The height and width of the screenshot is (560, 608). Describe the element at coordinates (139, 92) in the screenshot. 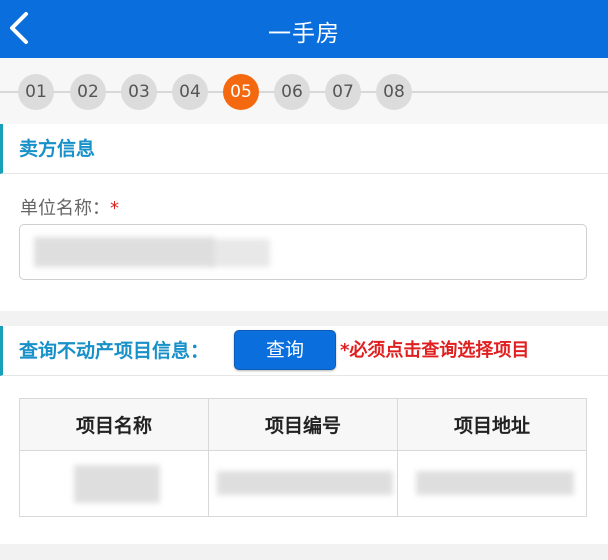

I see `step-03: 03` at that location.